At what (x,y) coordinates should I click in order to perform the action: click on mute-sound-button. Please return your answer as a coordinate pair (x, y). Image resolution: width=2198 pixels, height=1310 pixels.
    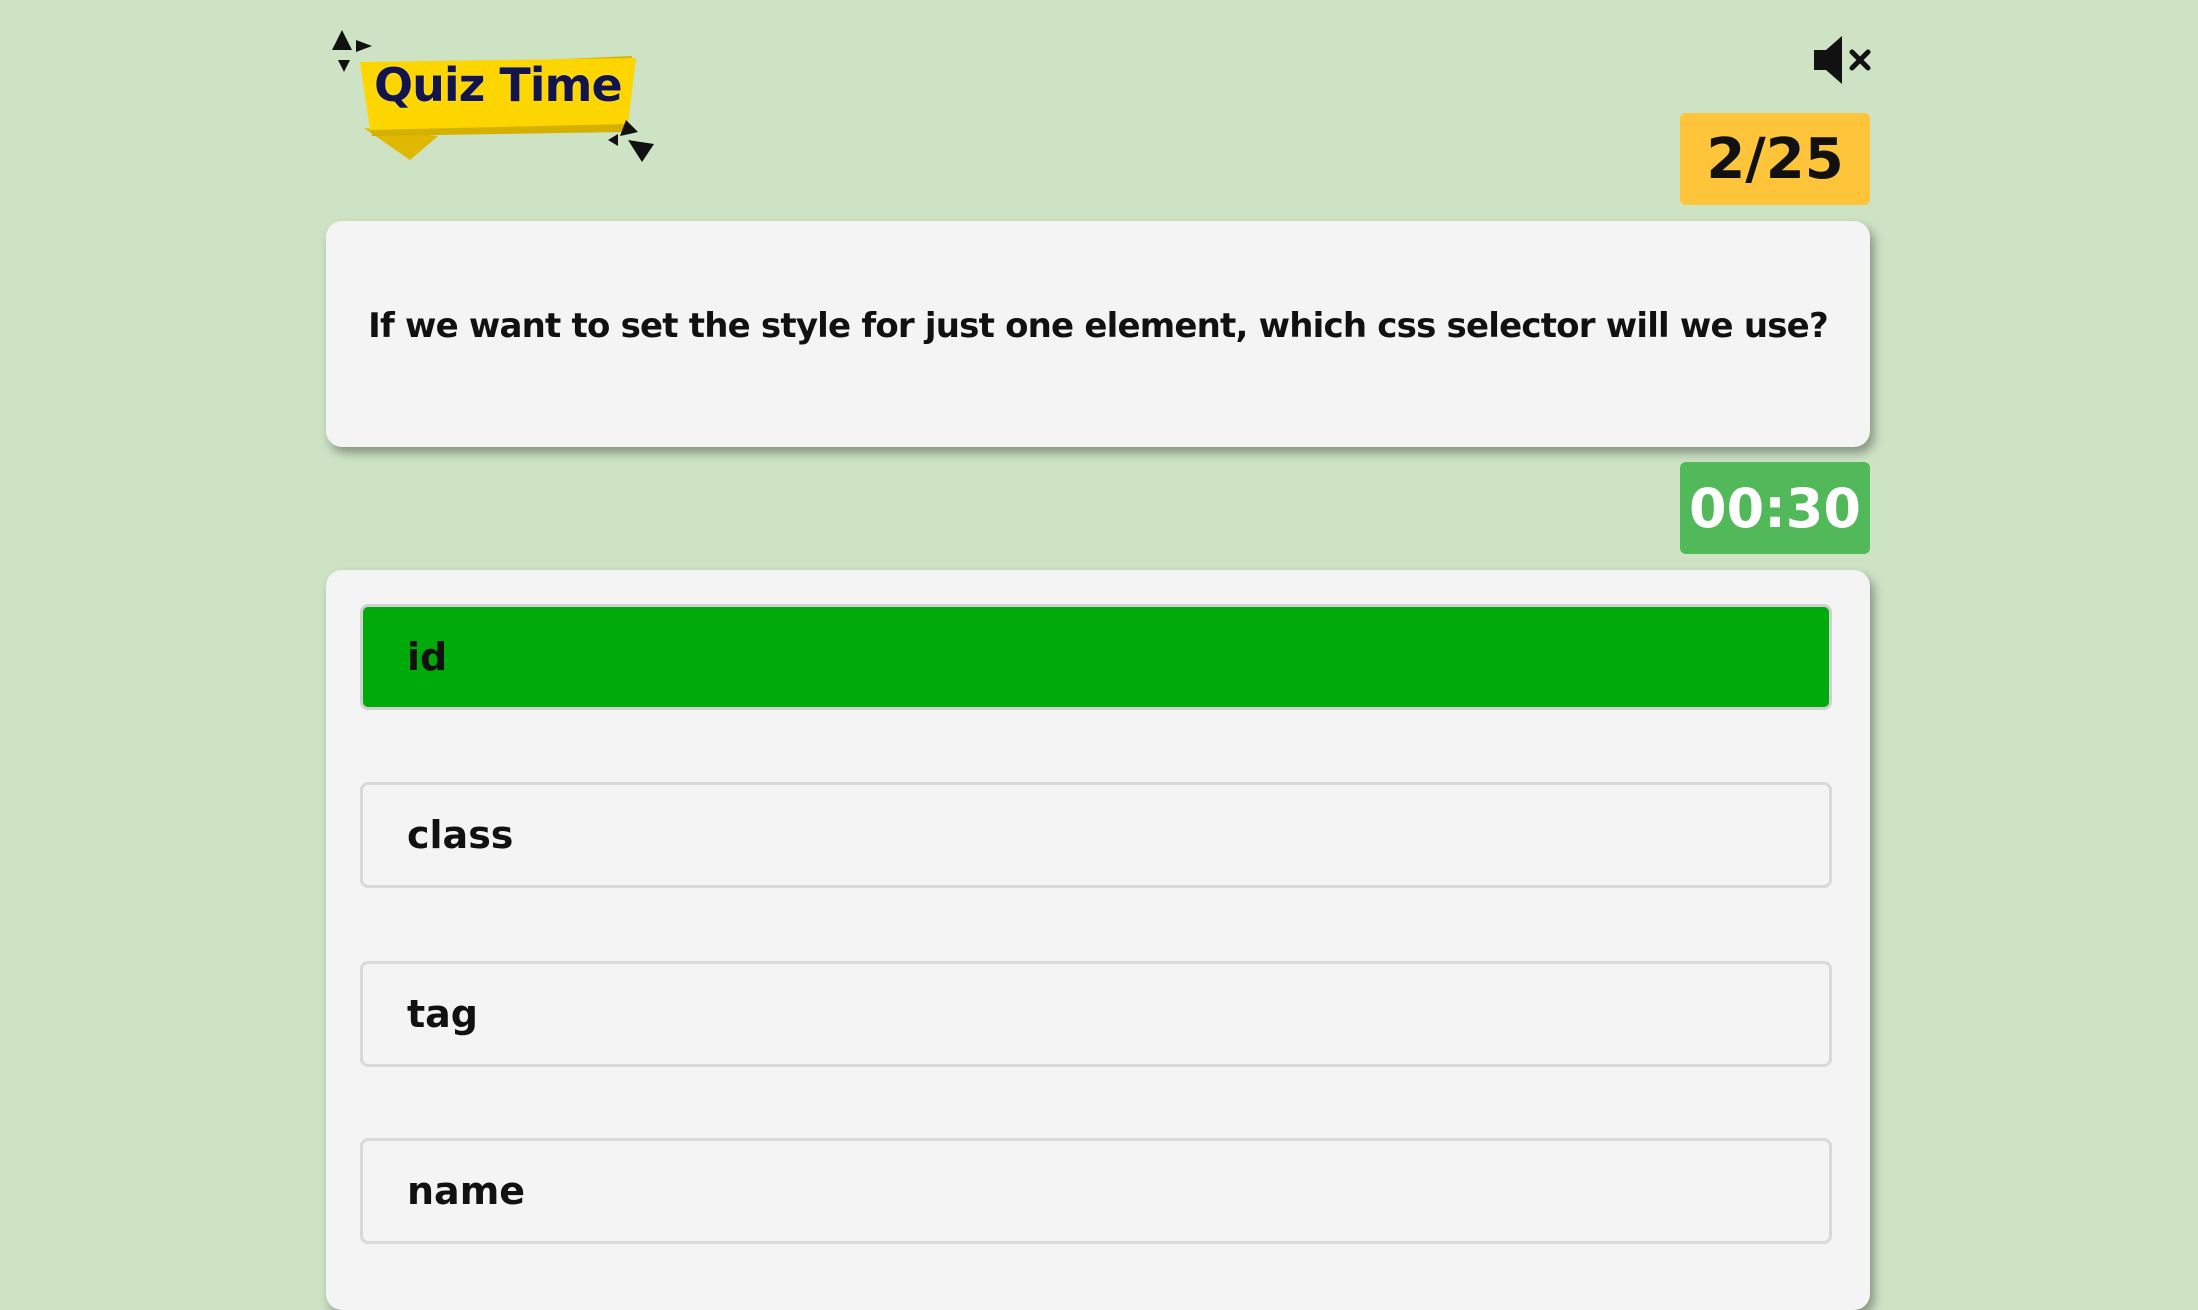
    Looking at the image, I should click on (1843, 60).